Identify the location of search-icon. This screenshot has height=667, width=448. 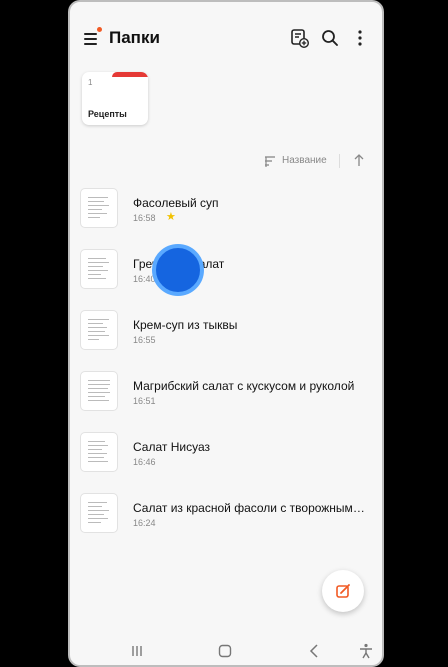
(330, 38).